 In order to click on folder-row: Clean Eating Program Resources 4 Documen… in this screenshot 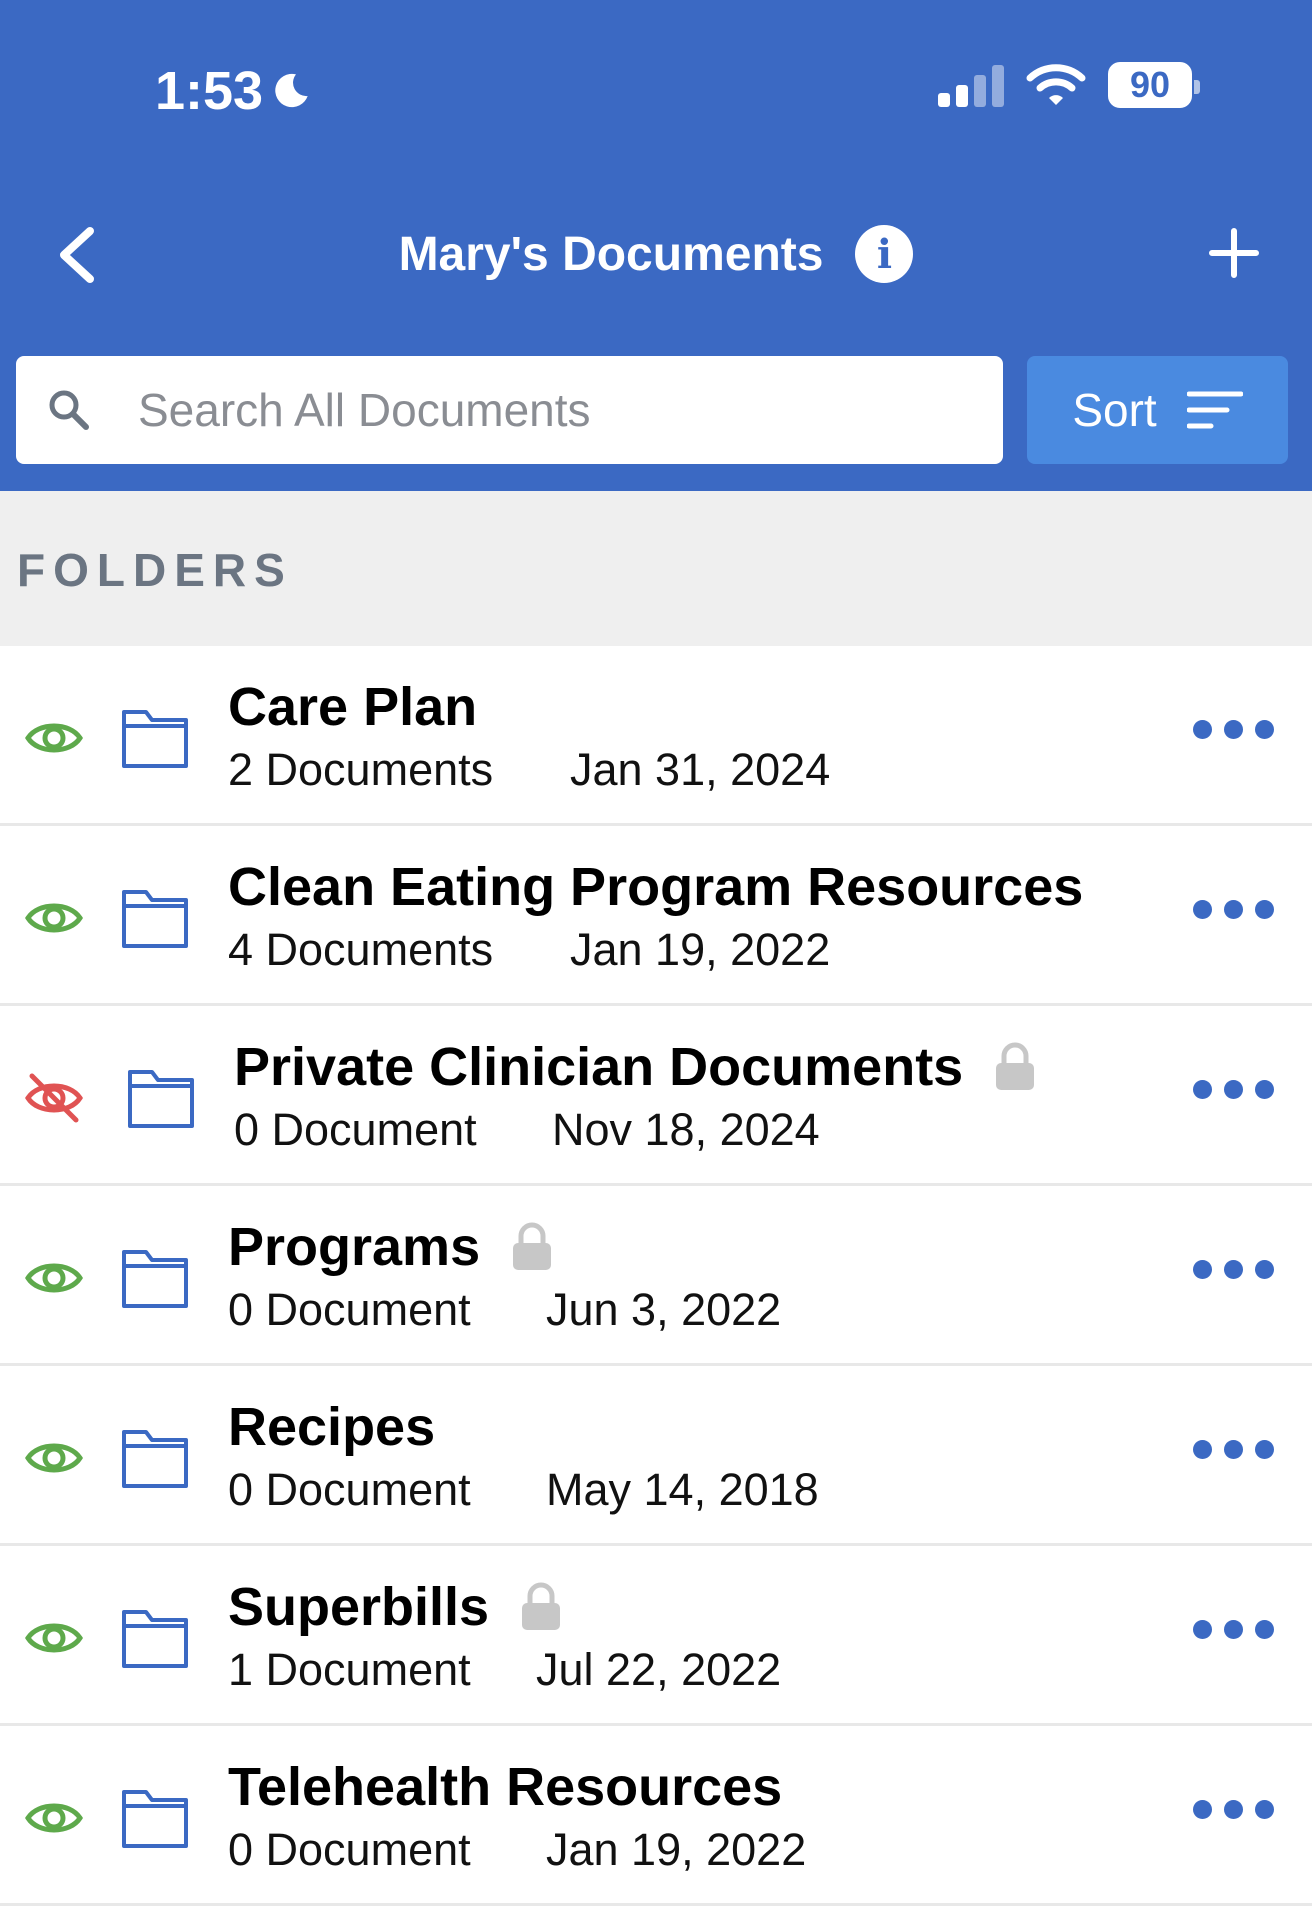, I will do `click(656, 916)`.